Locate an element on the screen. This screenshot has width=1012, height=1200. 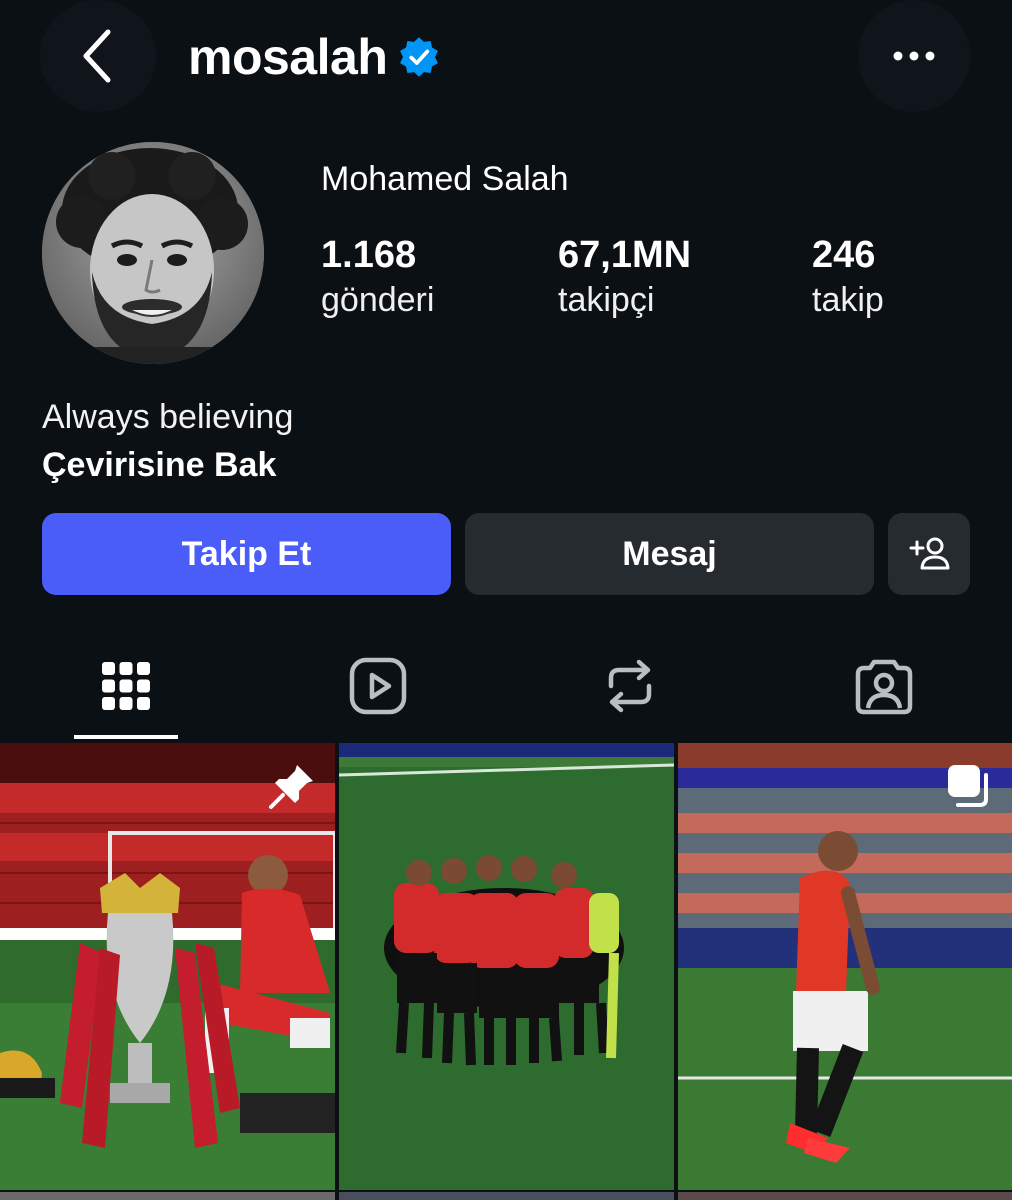
tab-posts is located at coordinates (126, 686).